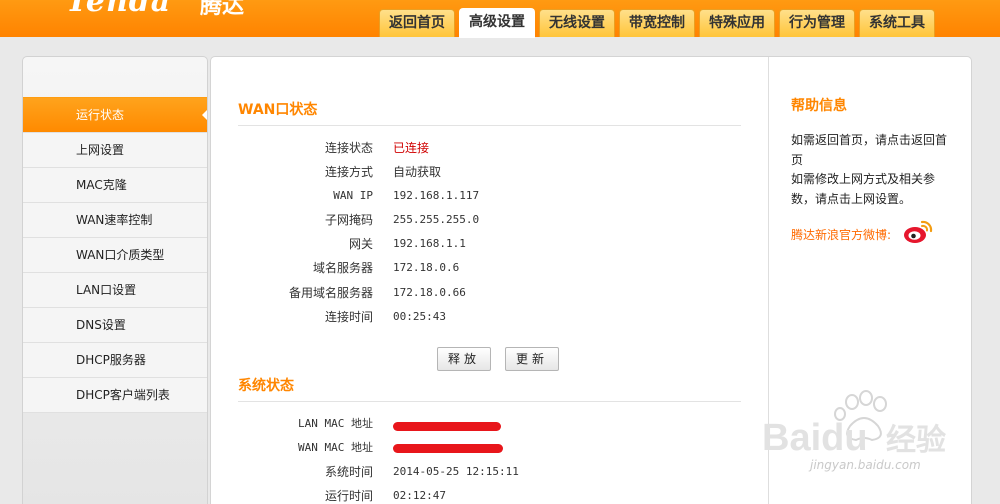 This screenshot has width=1000, height=504. What do you see at coordinates (869, 150) in the screenshot?
I see `help-text-line: 如需返回首页，请点击返回首页` at bounding box center [869, 150].